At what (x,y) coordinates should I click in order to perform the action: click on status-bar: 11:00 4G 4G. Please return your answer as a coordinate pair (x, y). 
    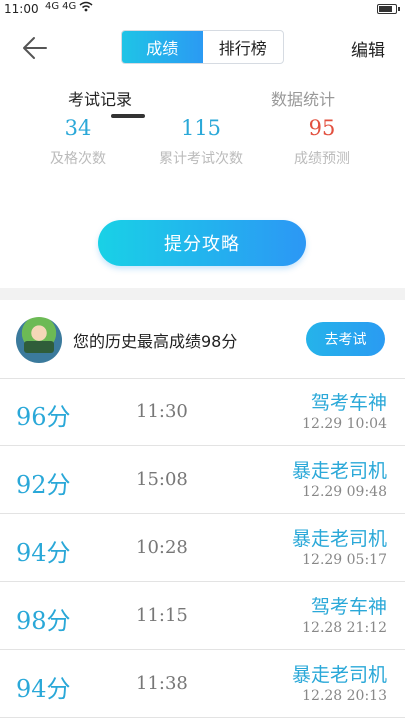
    Looking at the image, I should click on (202, 10).